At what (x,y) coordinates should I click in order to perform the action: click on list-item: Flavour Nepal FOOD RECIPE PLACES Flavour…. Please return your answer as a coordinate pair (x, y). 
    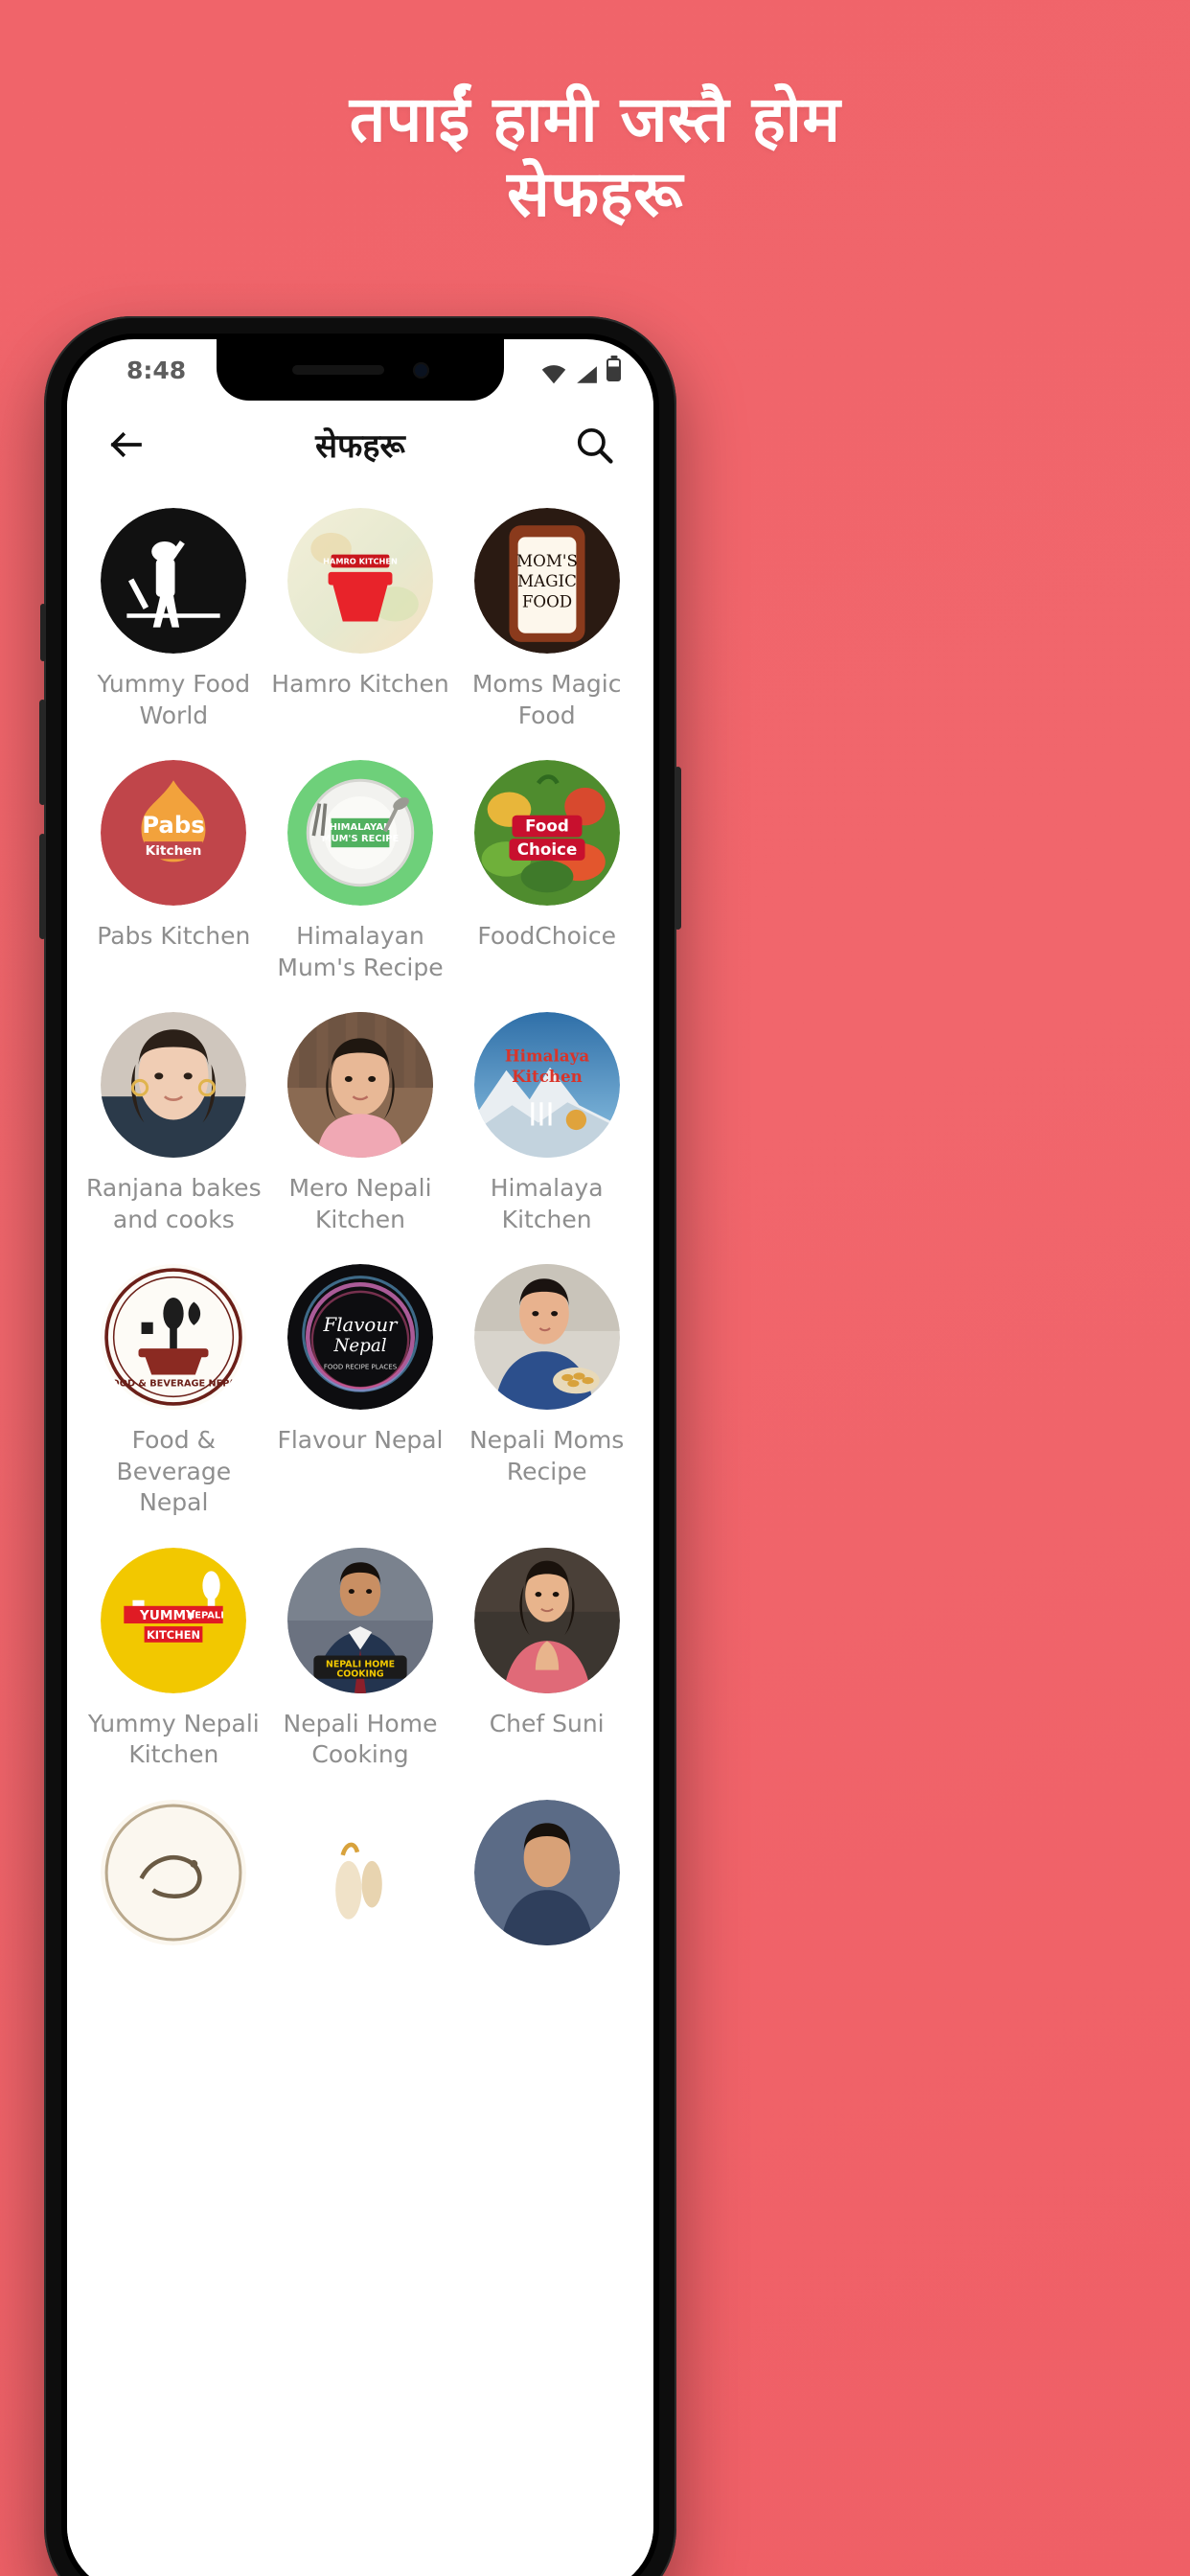
    Looking at the image, I should click on (360, 1392).